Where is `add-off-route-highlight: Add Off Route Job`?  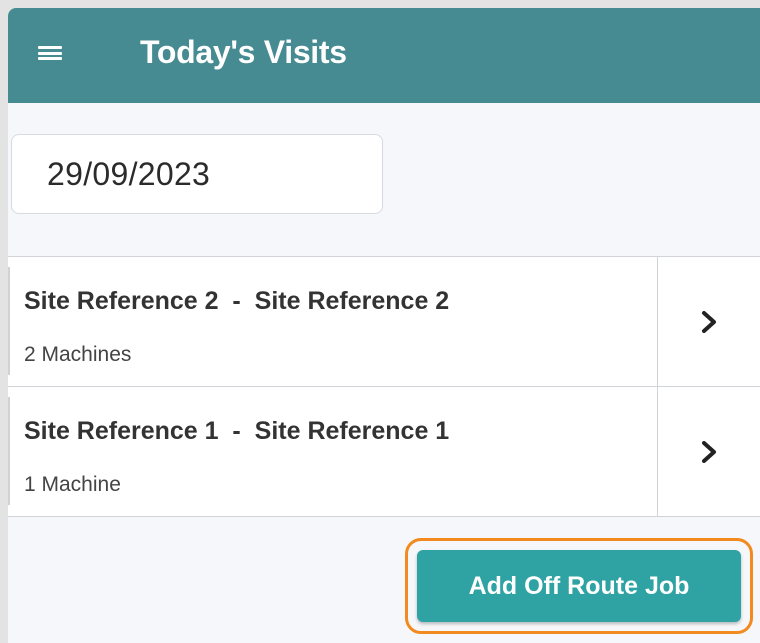 add-off-route-highlight: Add Off Route Job is located at coordinates (579, 586).